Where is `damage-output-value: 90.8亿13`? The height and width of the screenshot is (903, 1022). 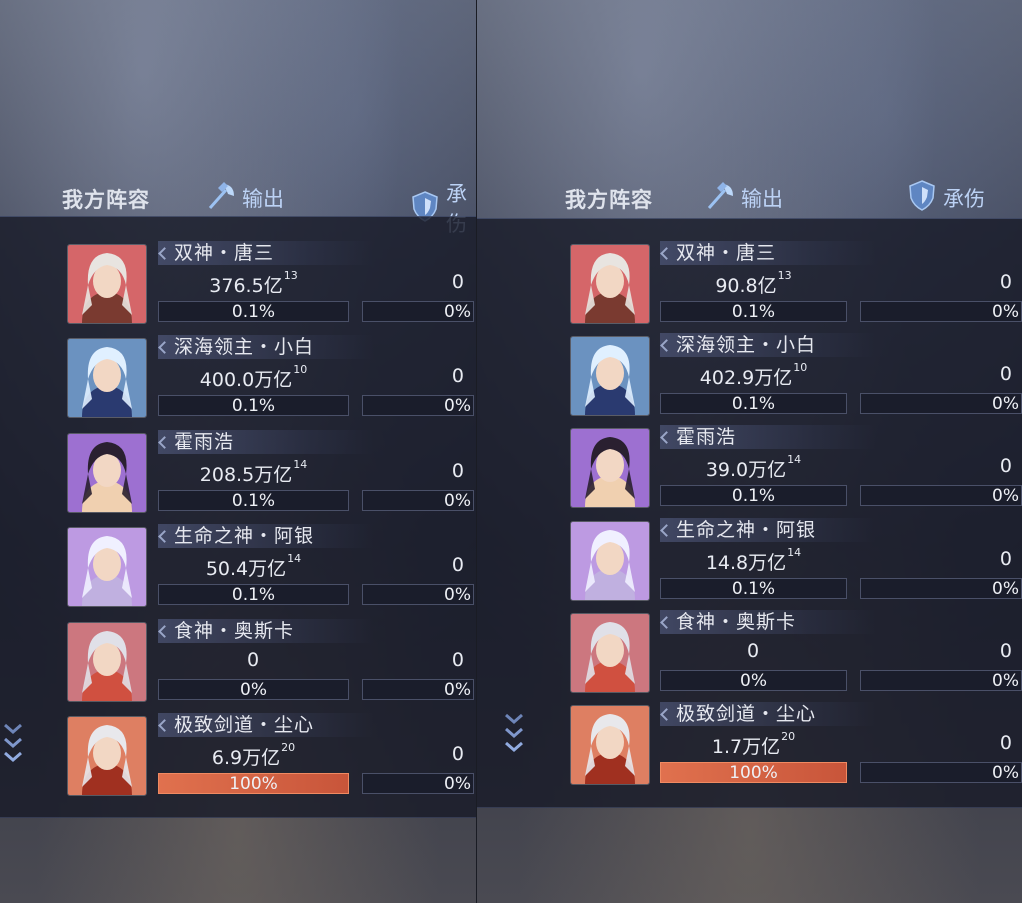
damage-output-value: 90.8亿13 is located at coordinates (753, 283).